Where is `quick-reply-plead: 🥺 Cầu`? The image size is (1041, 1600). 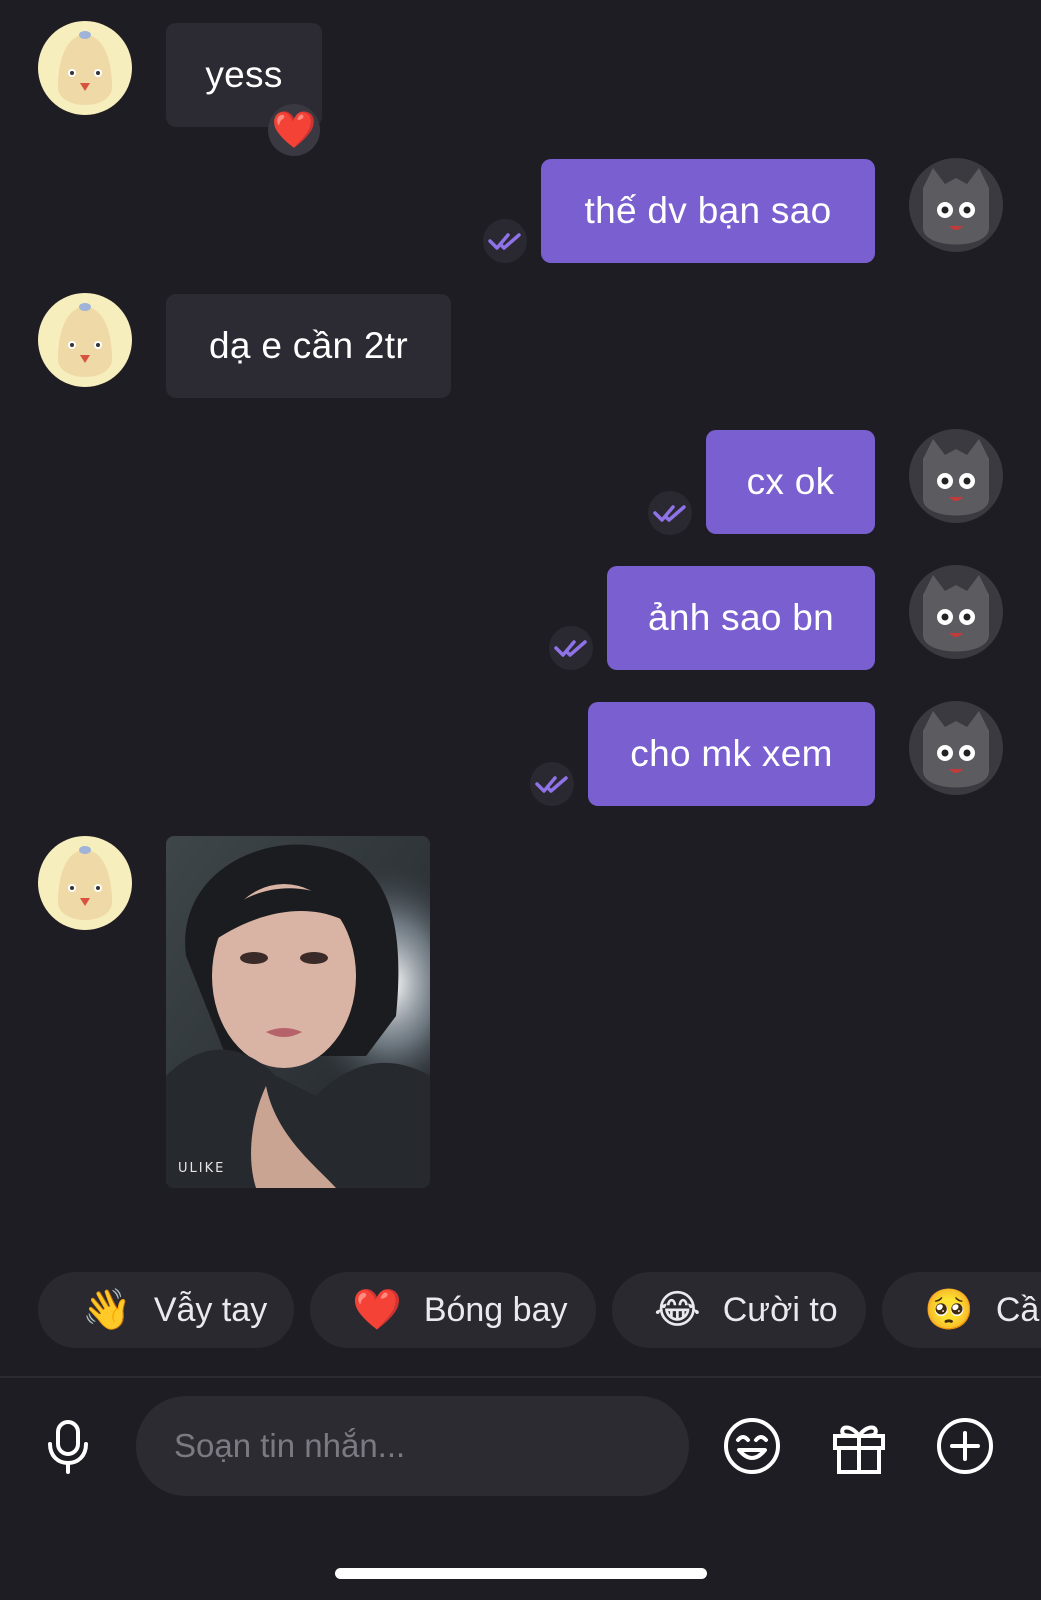
quick-reply-plead: 🥺 Cầu is located at coordinates (961, 1310).